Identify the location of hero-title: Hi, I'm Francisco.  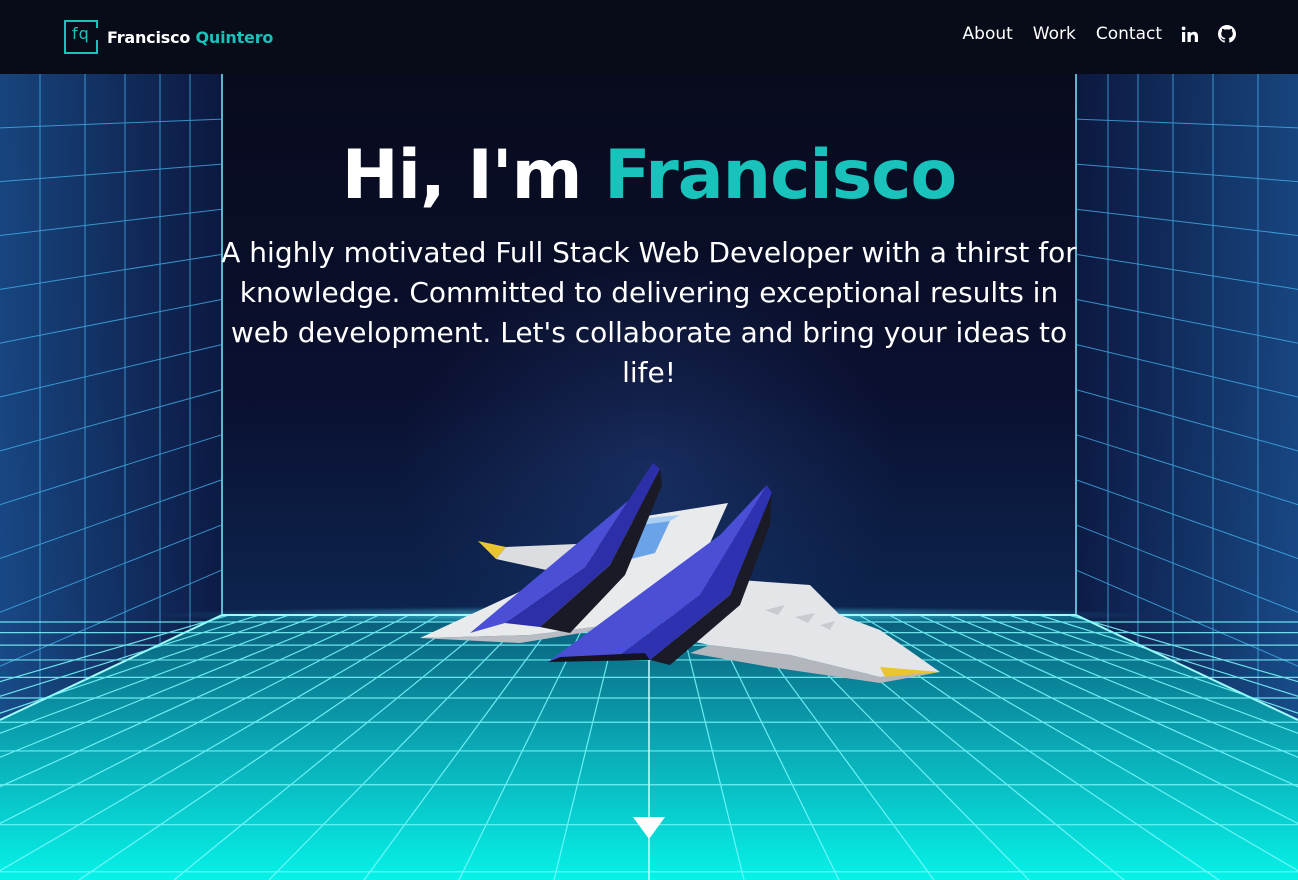
(649, 175).